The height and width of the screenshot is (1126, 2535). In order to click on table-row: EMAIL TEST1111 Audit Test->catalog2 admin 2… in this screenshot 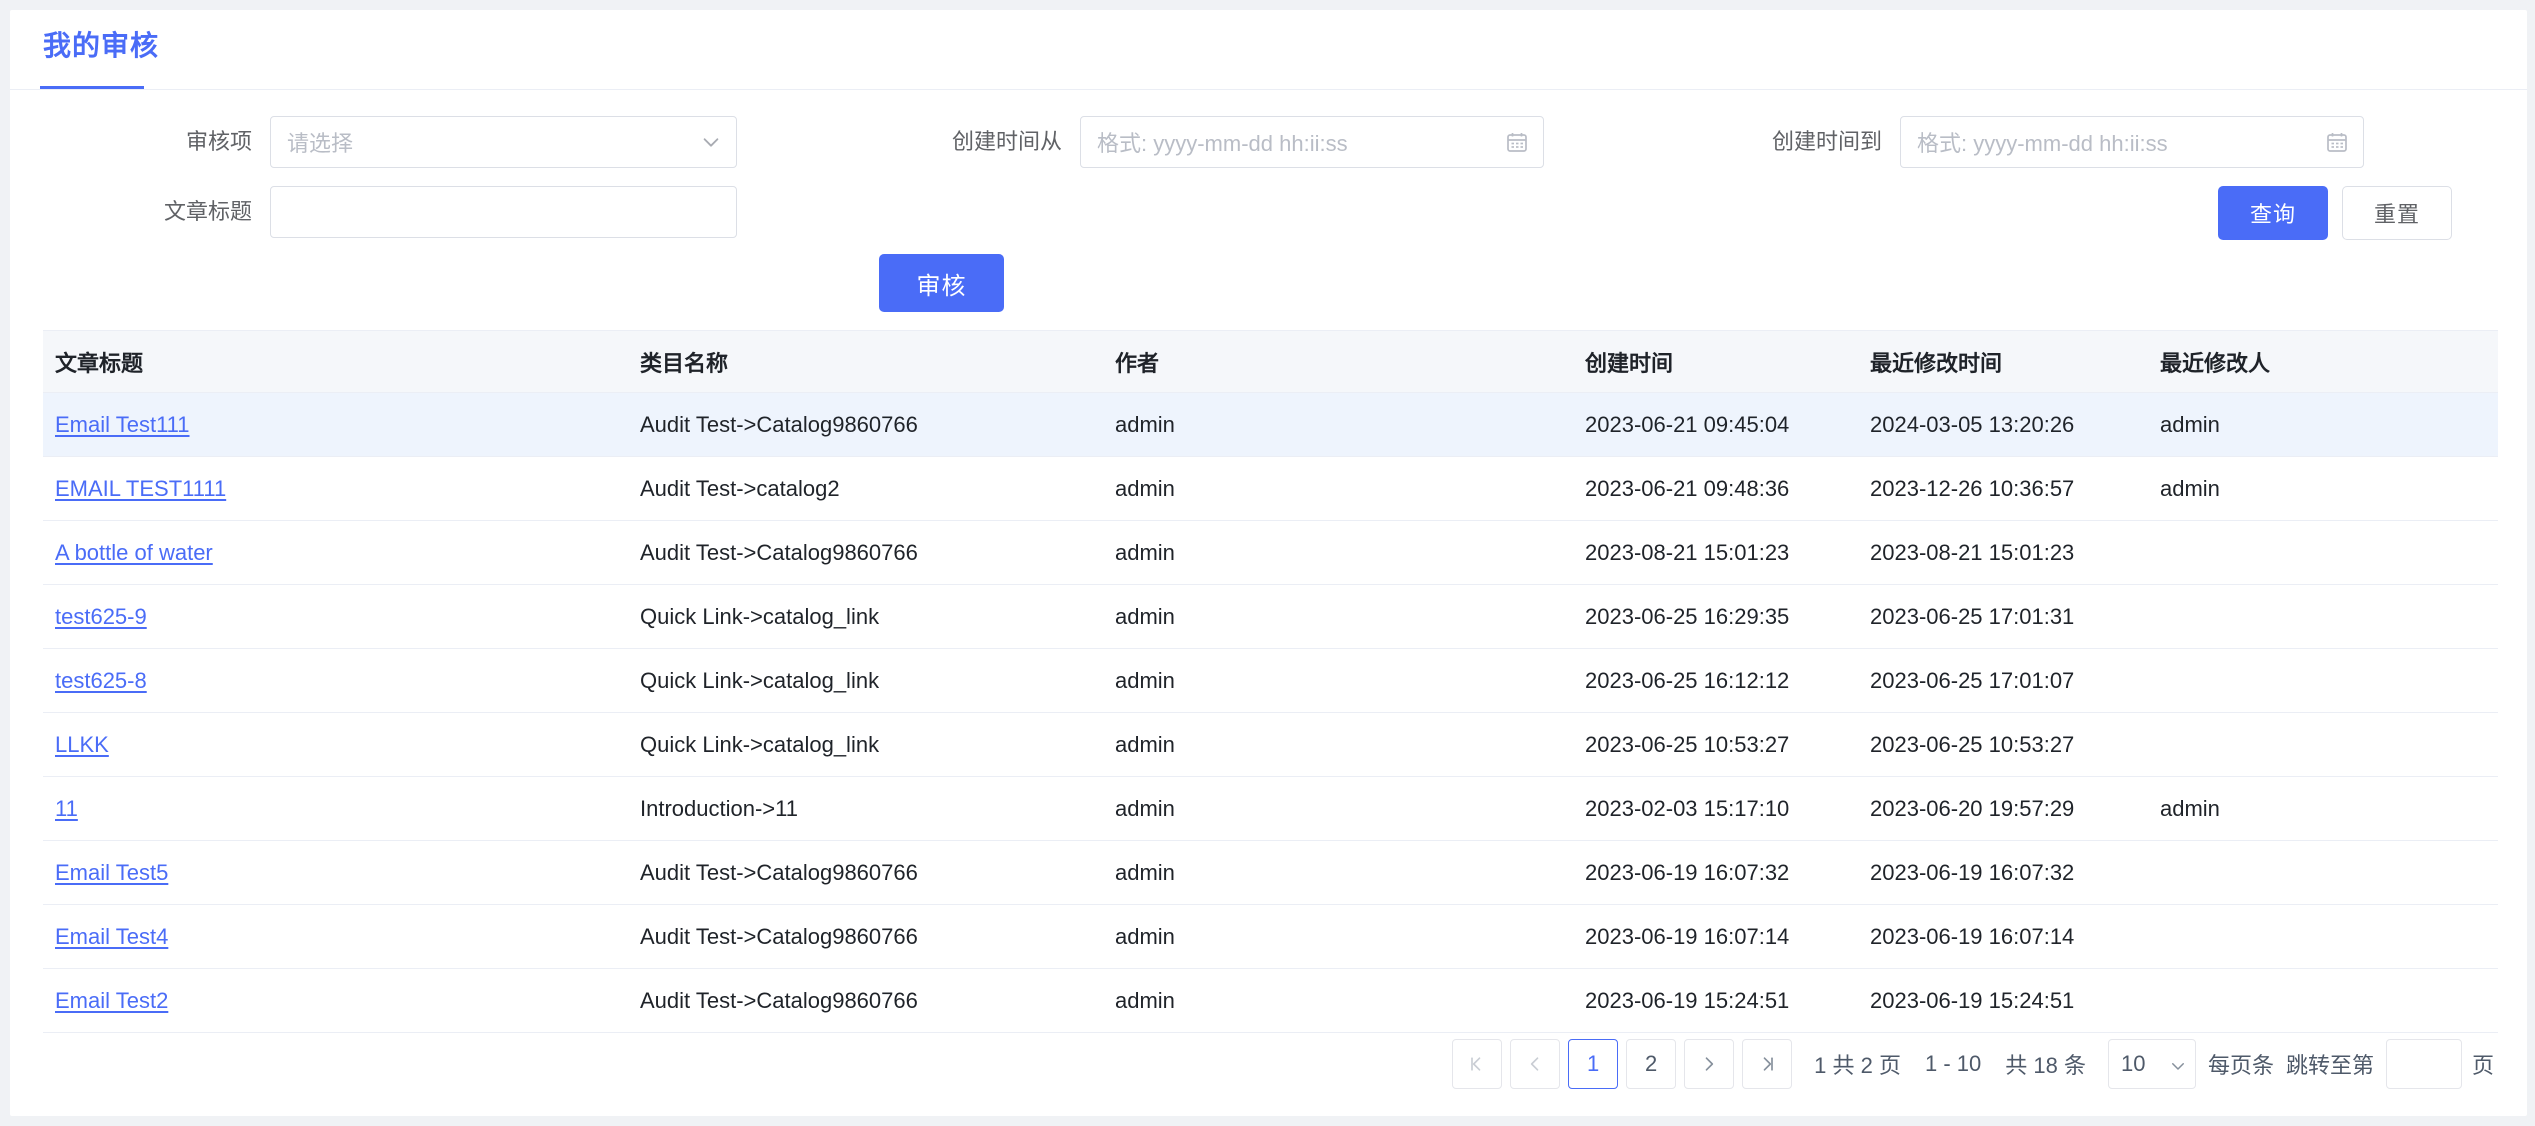, I will do `click(1270, 488)`.